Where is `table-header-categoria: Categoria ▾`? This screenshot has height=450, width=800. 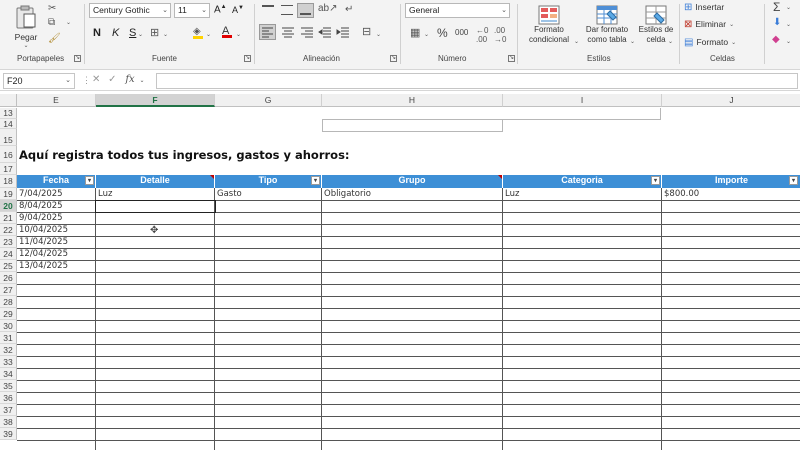
table-header-categoria: Categoria ▾ is located at coordinates (582, 181).